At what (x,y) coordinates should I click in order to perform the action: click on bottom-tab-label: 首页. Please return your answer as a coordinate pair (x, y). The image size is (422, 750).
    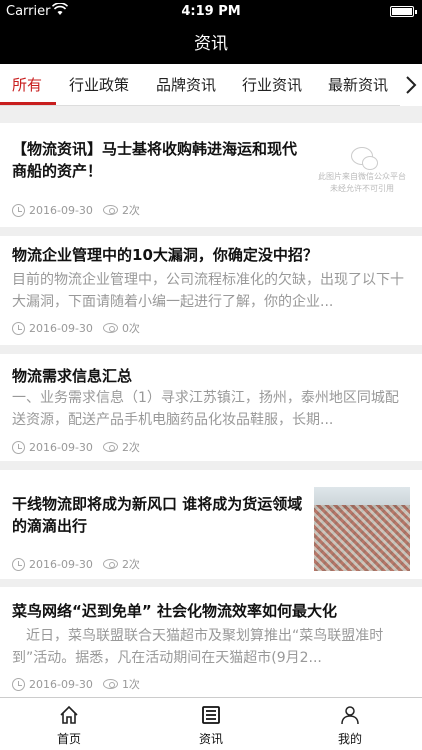
    Looking at the image, I should click on (68, 739).